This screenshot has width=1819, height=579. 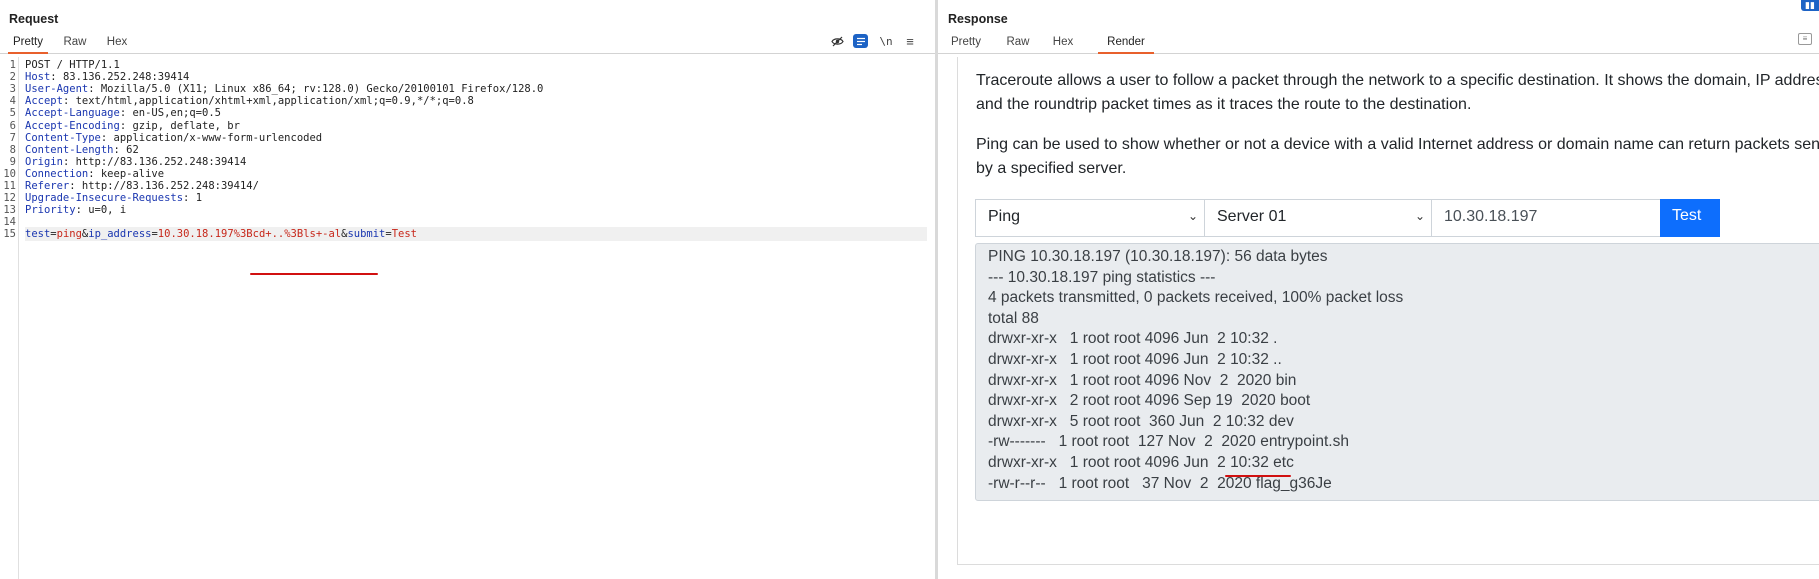 What do you see at coordinates (75, 44) in the screenshot?
I see `tab-request-raw: Raw` at bounding box center [75, 44].